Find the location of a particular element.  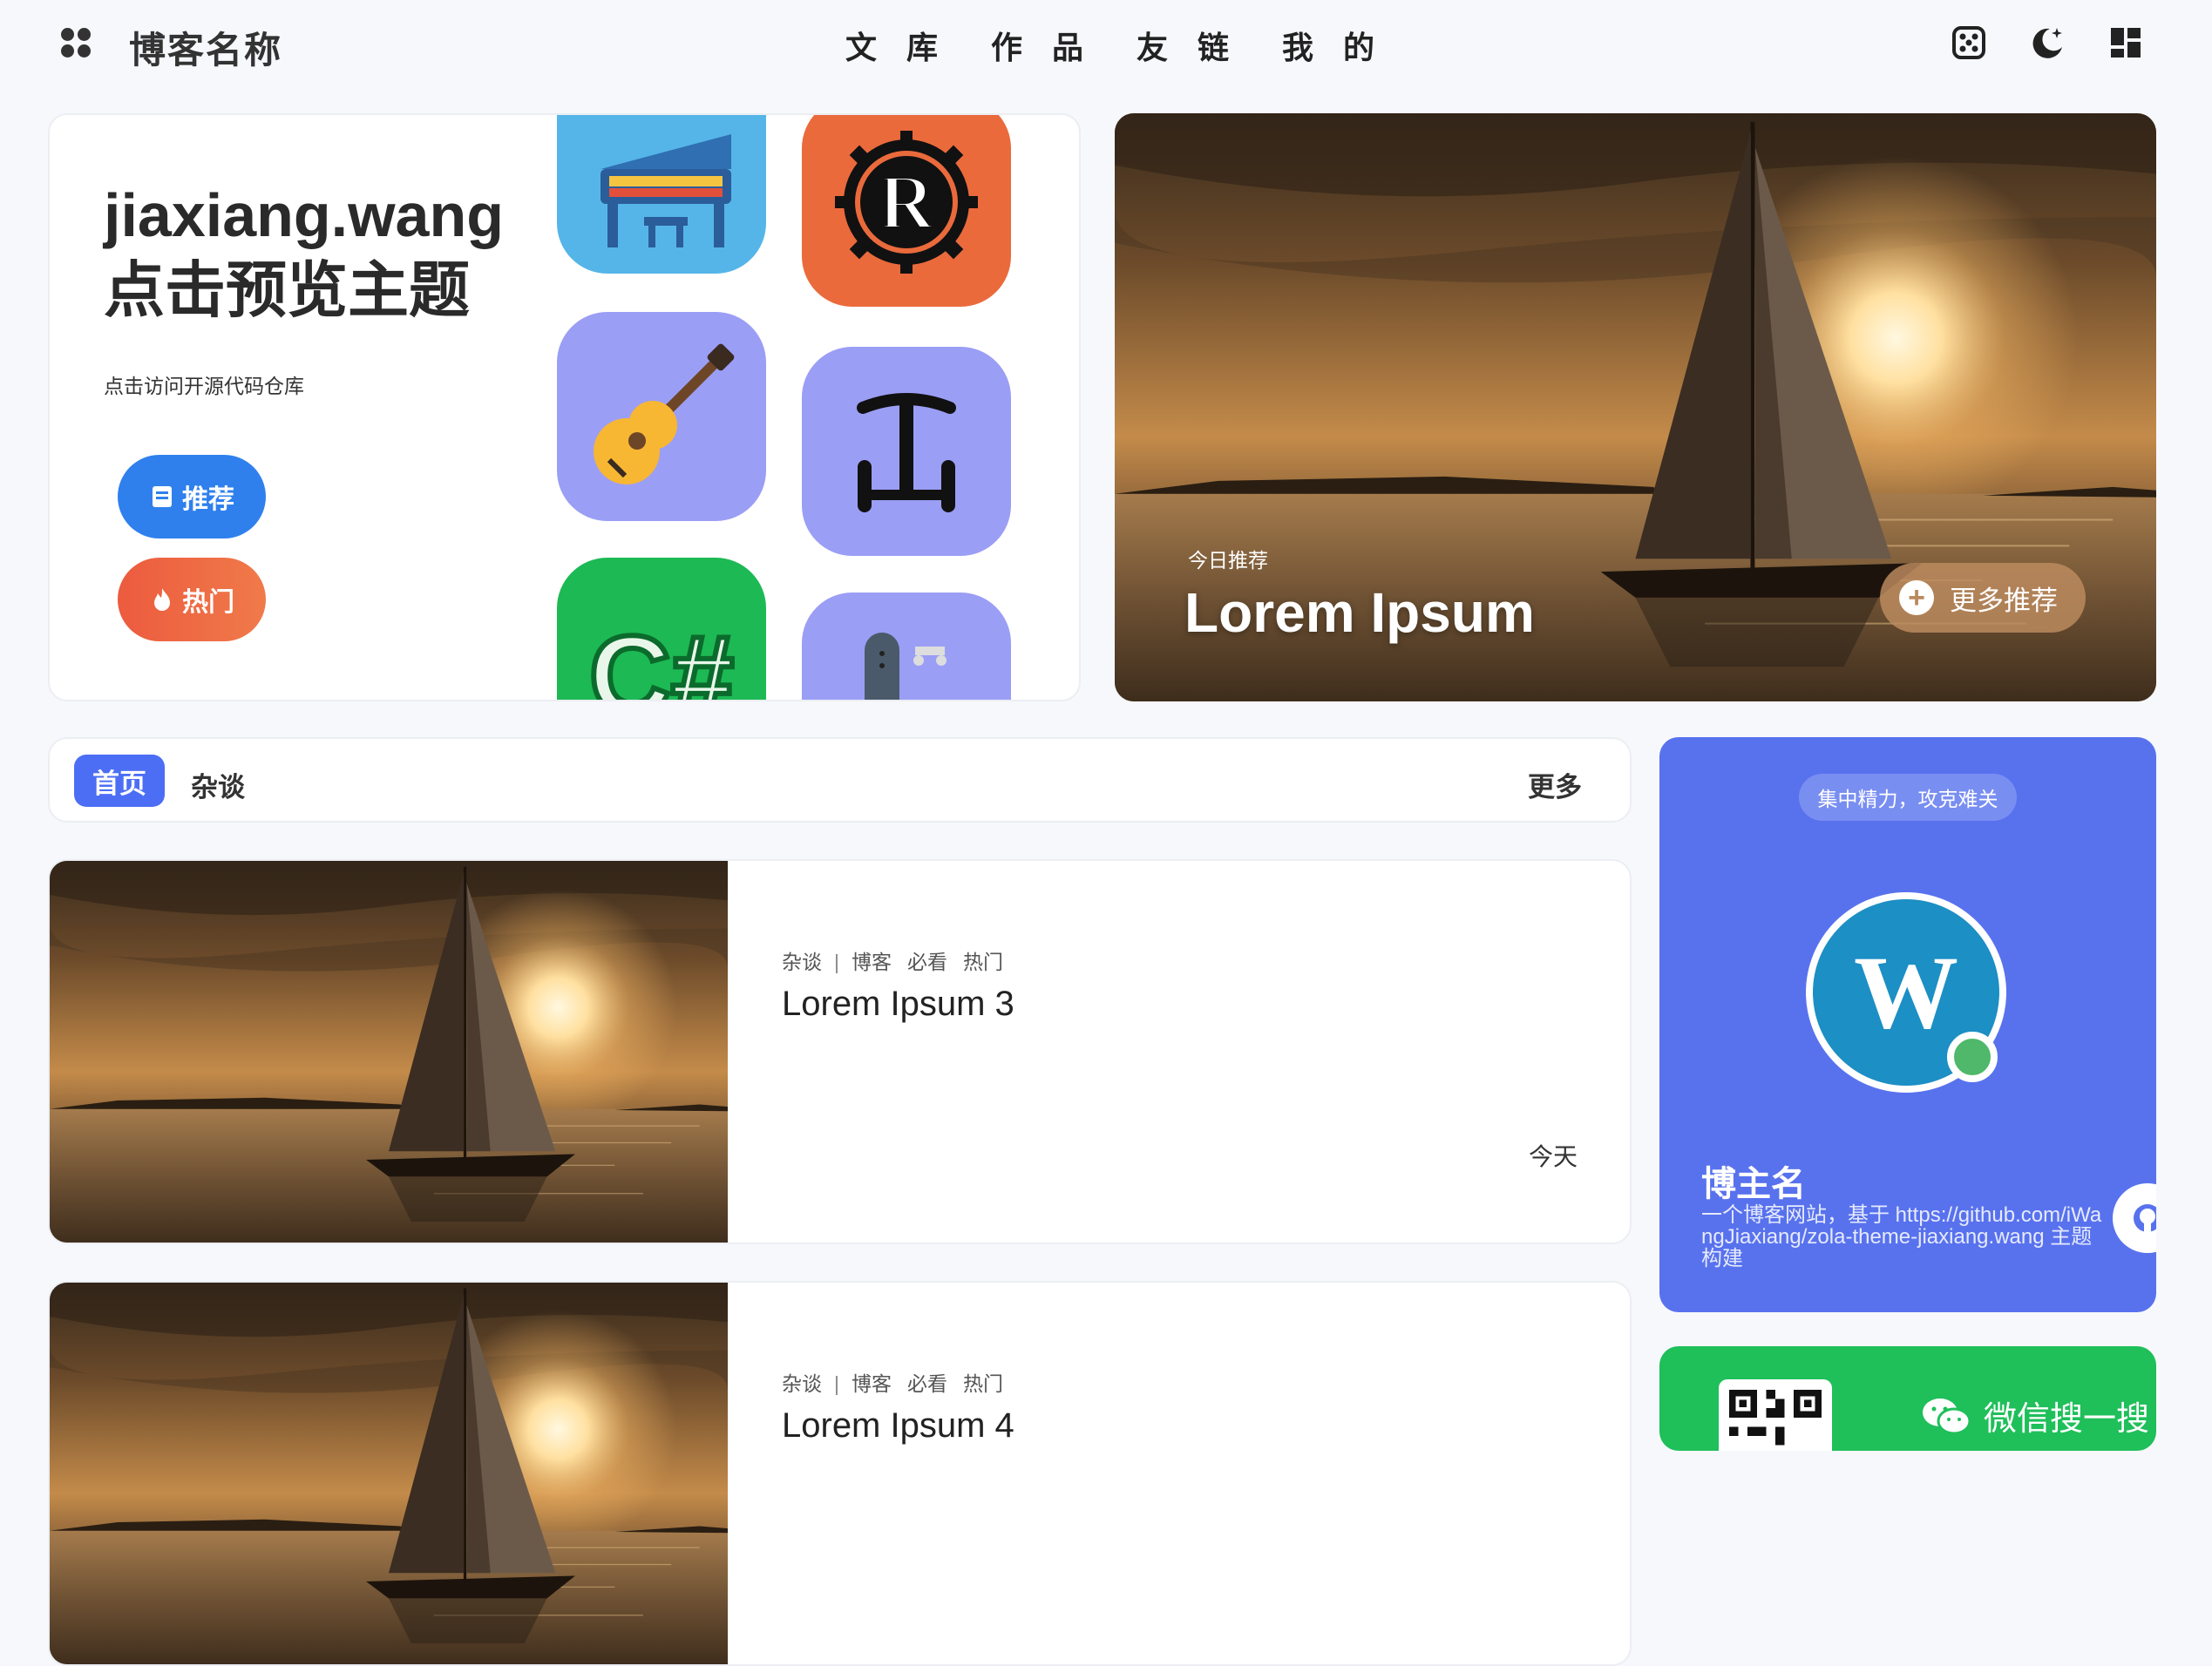

article-title: Lorem Ipsum 4 is located at coordinates (898, 1426).